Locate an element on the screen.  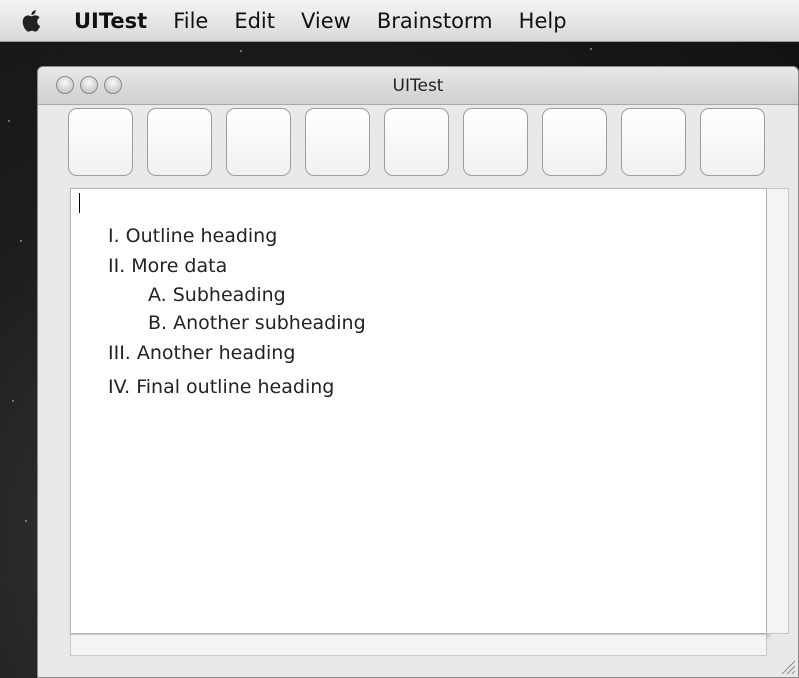
outline-heading-3: III. Another heading is located at coordinates (201, 353).